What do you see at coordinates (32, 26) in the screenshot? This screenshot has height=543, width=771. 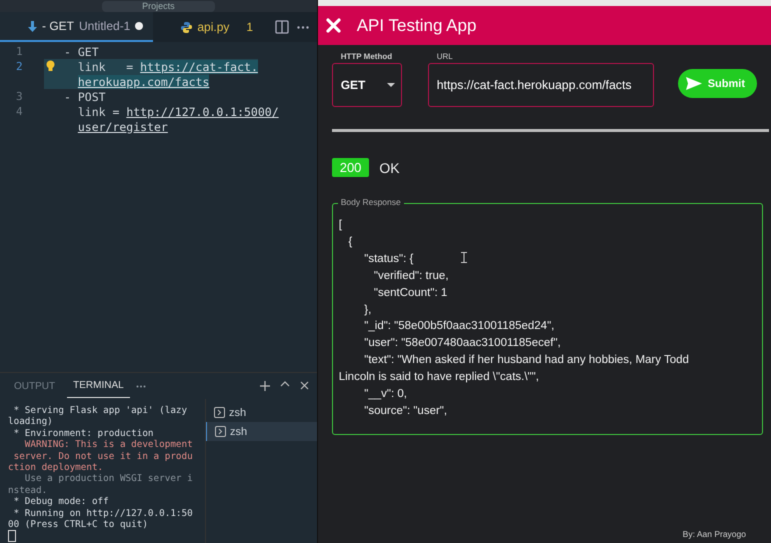 I see `arrow-down-icon` at bounding box center [32, 26].